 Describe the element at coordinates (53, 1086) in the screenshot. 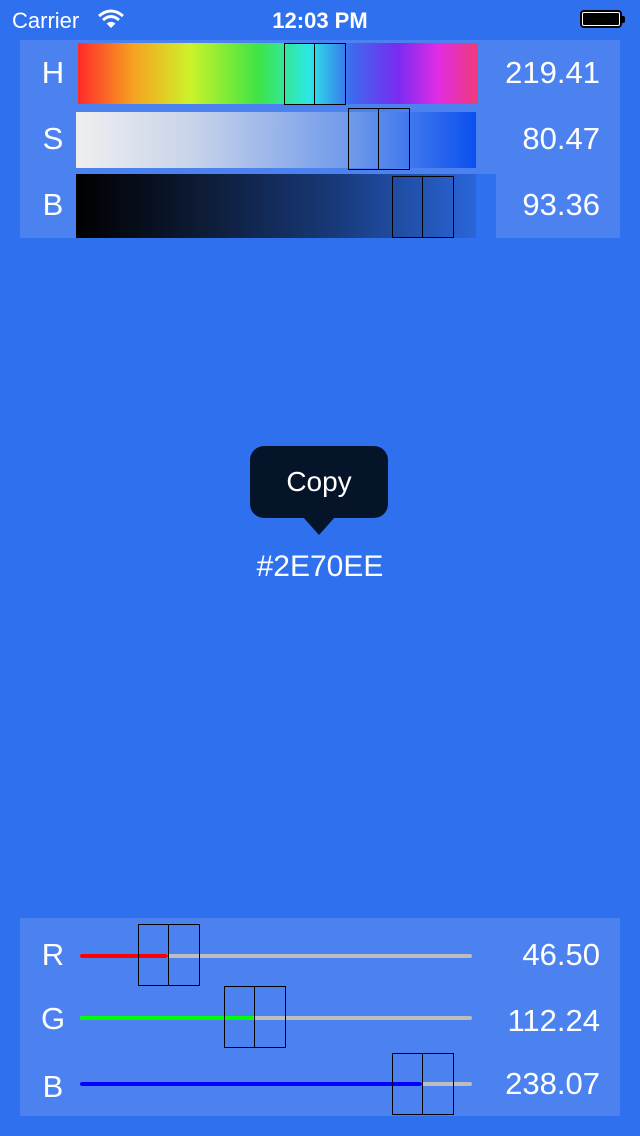

I see `blue-label: B` at that location.